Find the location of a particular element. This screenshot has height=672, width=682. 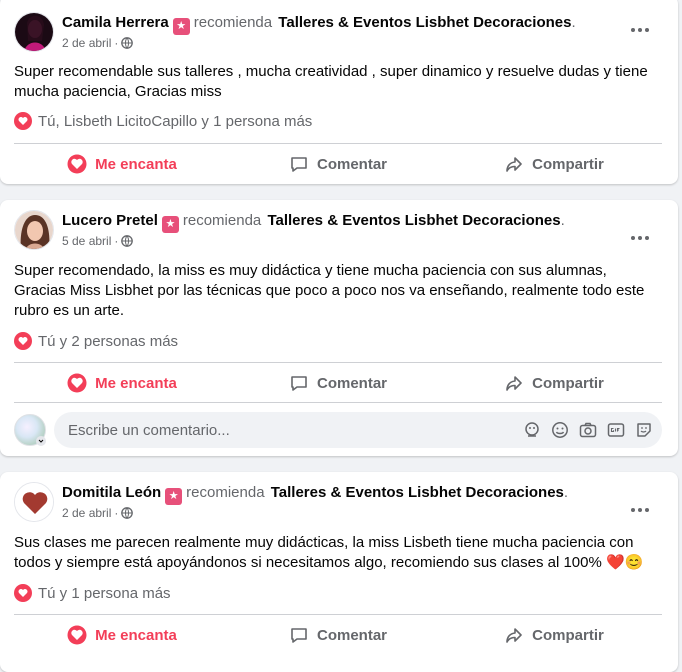

reactions-text: Tú y 1 persona más is located at coordinates (104, 593).